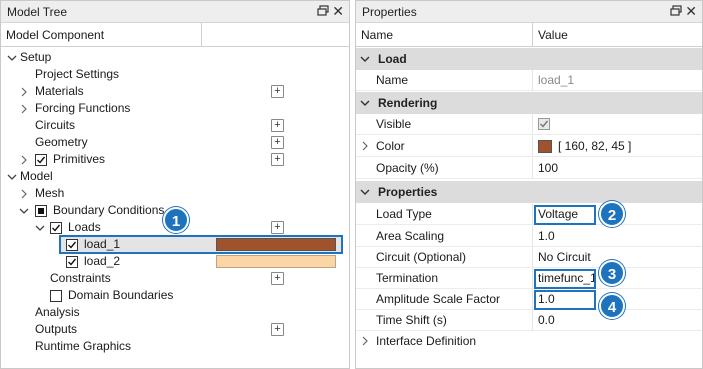 This screenshot has width=703, height=369. I want to click on add-output-button: +, so click(277, 329).